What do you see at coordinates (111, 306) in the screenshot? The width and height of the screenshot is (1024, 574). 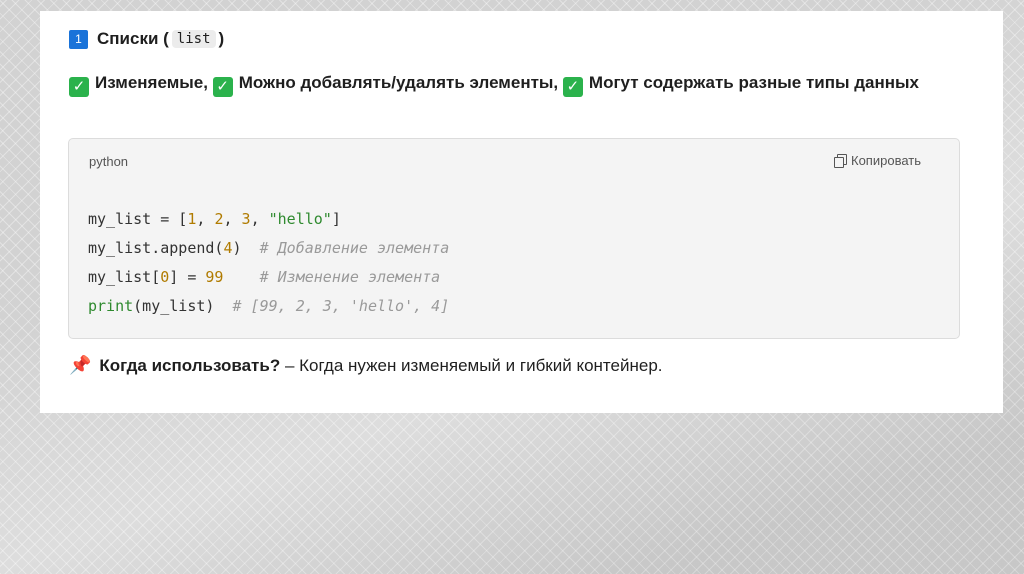 I see `code-token: print` at bounding box center [111, 306].